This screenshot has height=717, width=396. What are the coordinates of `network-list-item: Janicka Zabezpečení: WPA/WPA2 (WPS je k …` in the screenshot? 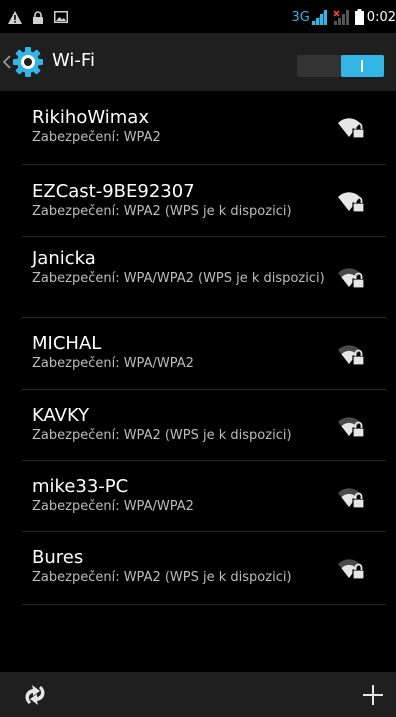 It's located at (204, 277).